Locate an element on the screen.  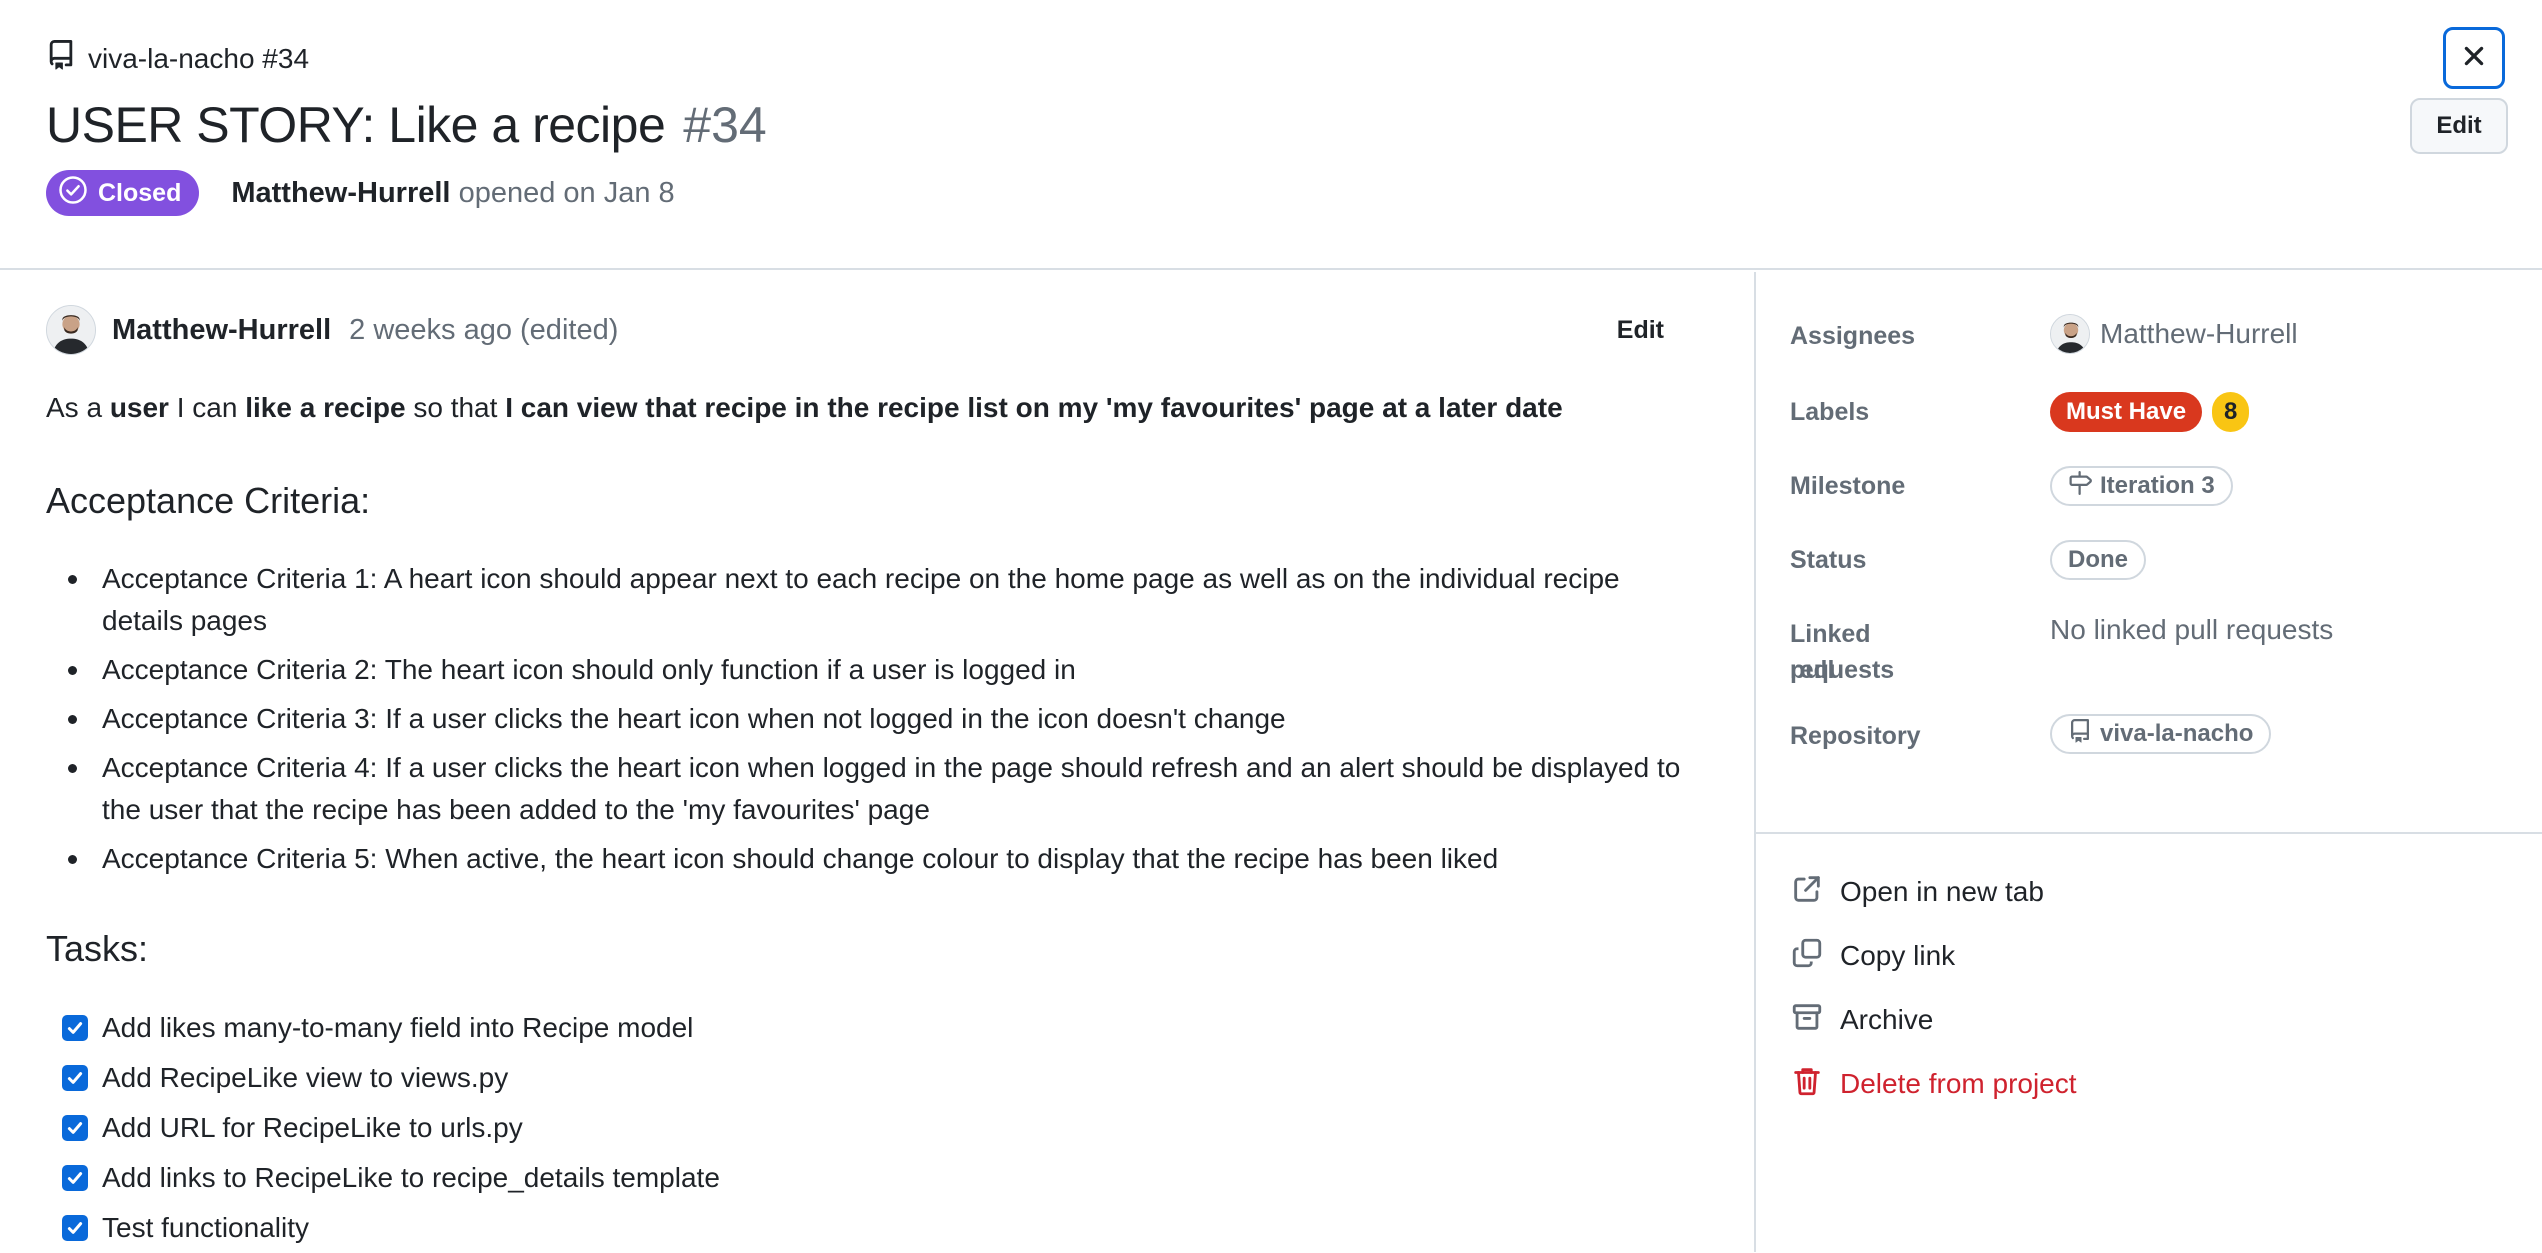
link-external-icon is located at coordinates (1815, 892).